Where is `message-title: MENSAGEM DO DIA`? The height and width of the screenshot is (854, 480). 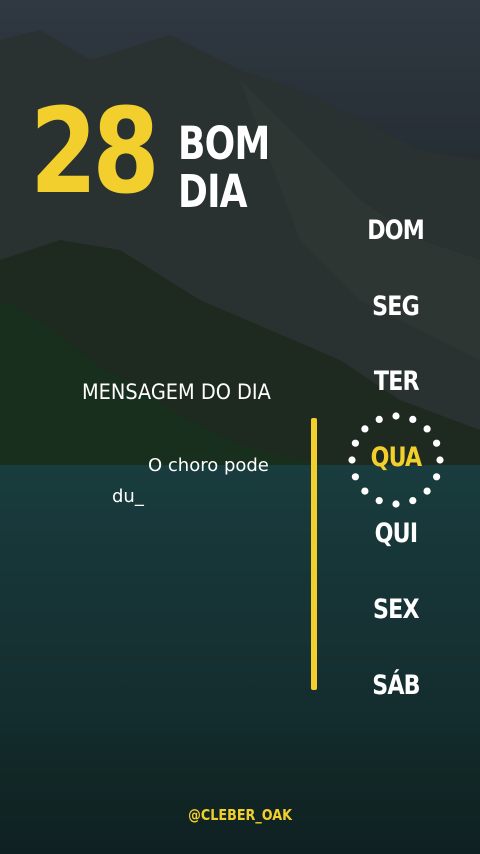 message-title: MENSAGEM DO DIA is located at coordinates (176, 392).